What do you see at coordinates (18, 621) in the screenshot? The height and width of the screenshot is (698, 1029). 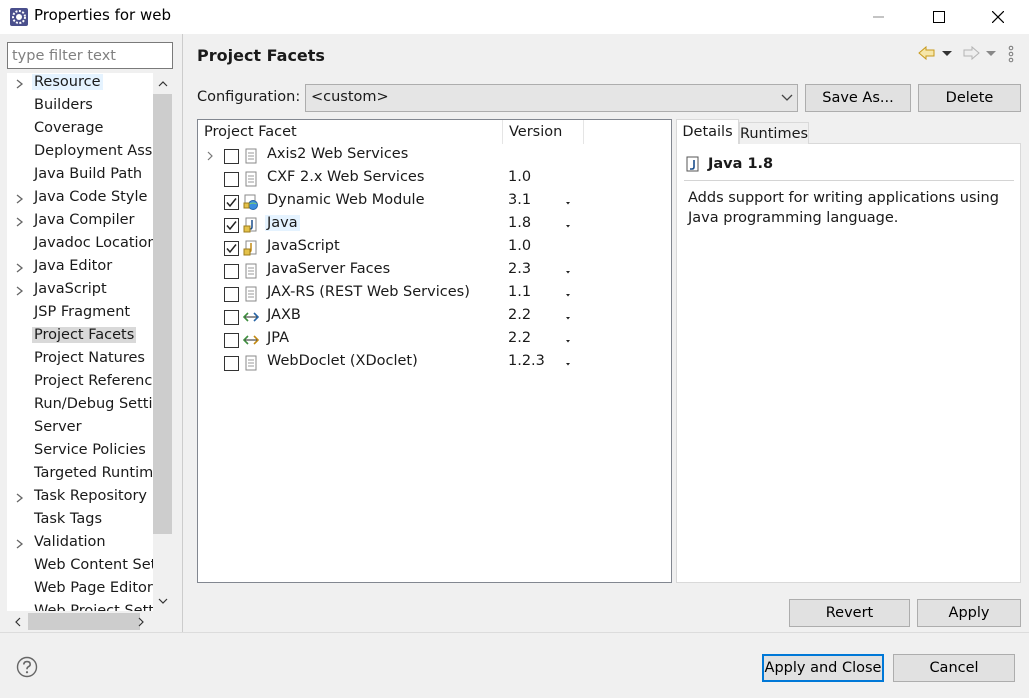 I see `scroll-left-button` at bounding box center [18, 621].